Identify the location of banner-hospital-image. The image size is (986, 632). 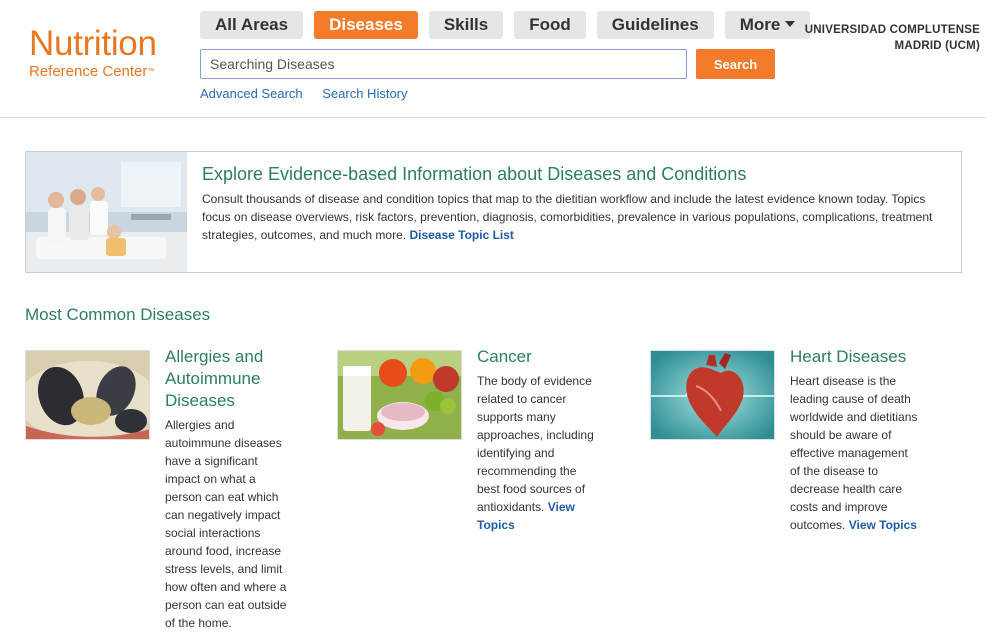
(106, 212).